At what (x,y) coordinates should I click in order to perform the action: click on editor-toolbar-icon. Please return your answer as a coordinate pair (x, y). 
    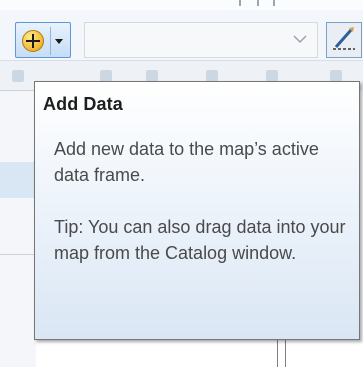
    Looking at the image, I should click on (344, 38).